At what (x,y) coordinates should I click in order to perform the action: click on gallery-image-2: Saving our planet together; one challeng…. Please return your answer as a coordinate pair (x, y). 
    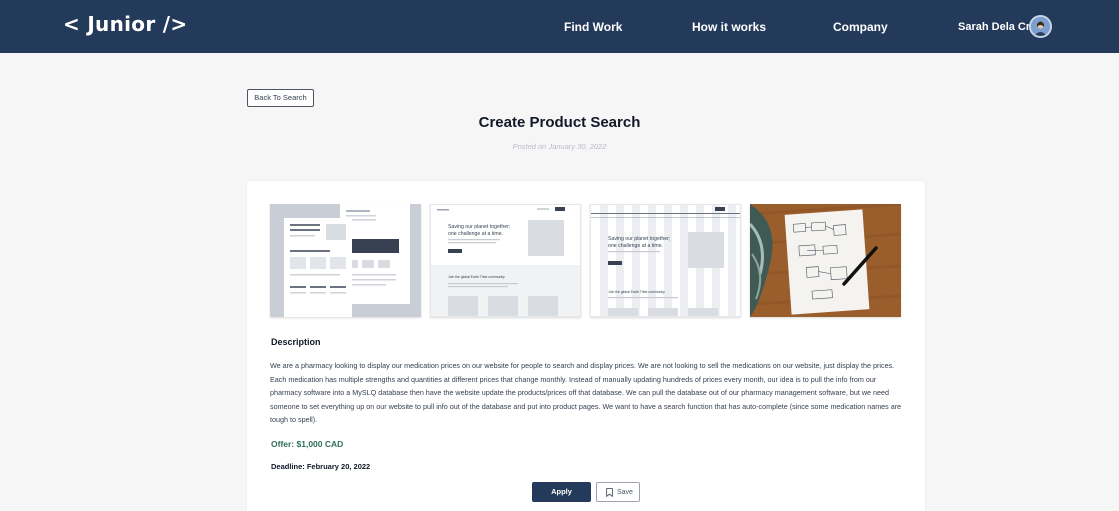
    Looking at the image, I should click on (505, 260).